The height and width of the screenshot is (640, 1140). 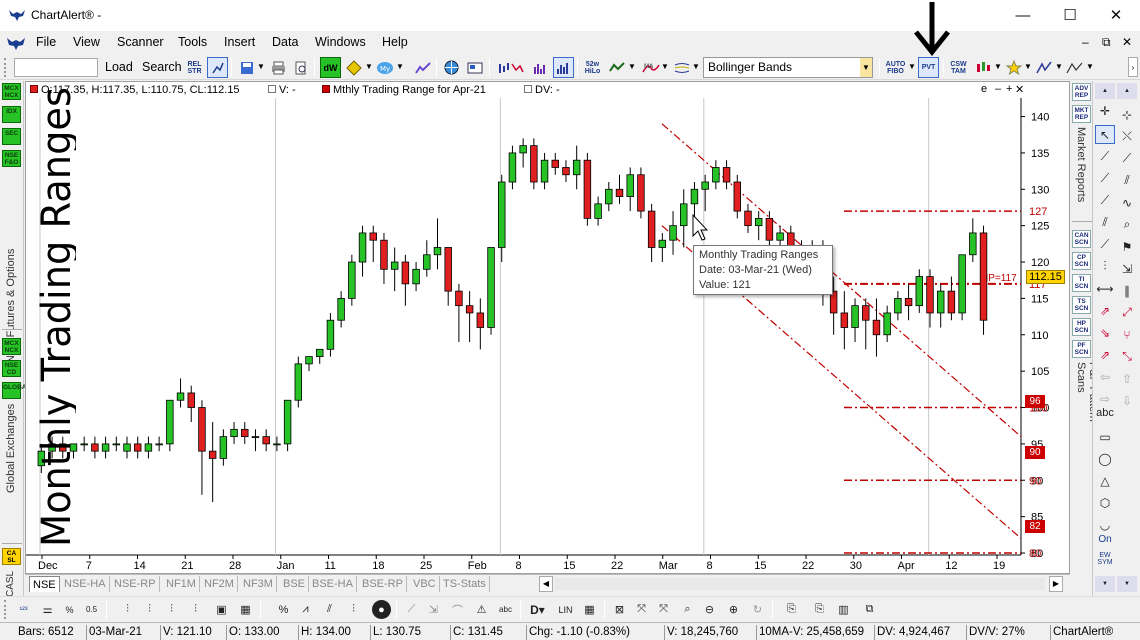 What do you see at coordinates (869, 609) in the screenshot?
I see `link-windows-icon: ⧉` at bounding box center [869, 609].